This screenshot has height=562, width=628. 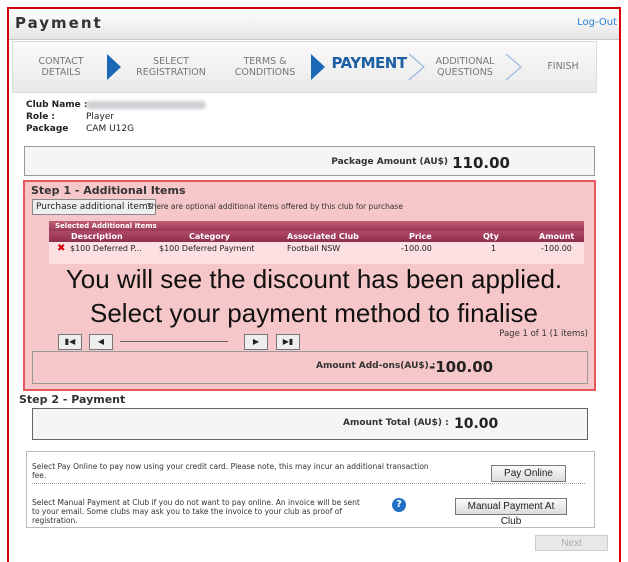 What do you see at coordinates (556, 248) in the screenshot?
I see `row-amount: -100.00` at bounding box center [556, 248].